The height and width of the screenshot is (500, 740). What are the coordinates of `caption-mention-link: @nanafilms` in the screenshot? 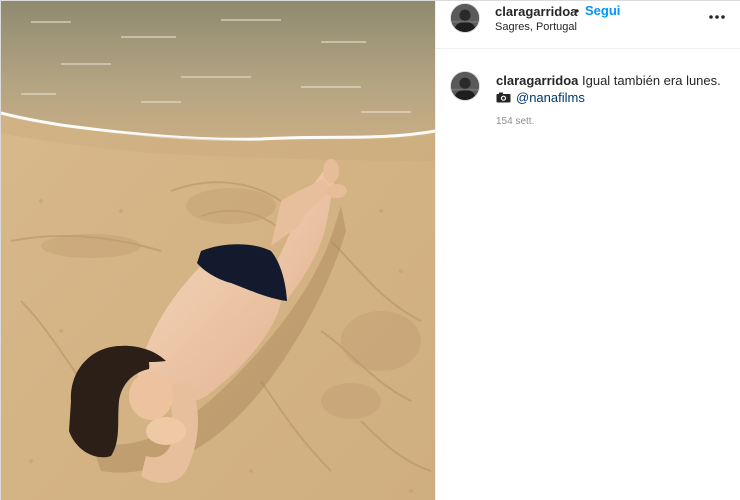 It's located at (550, 97).